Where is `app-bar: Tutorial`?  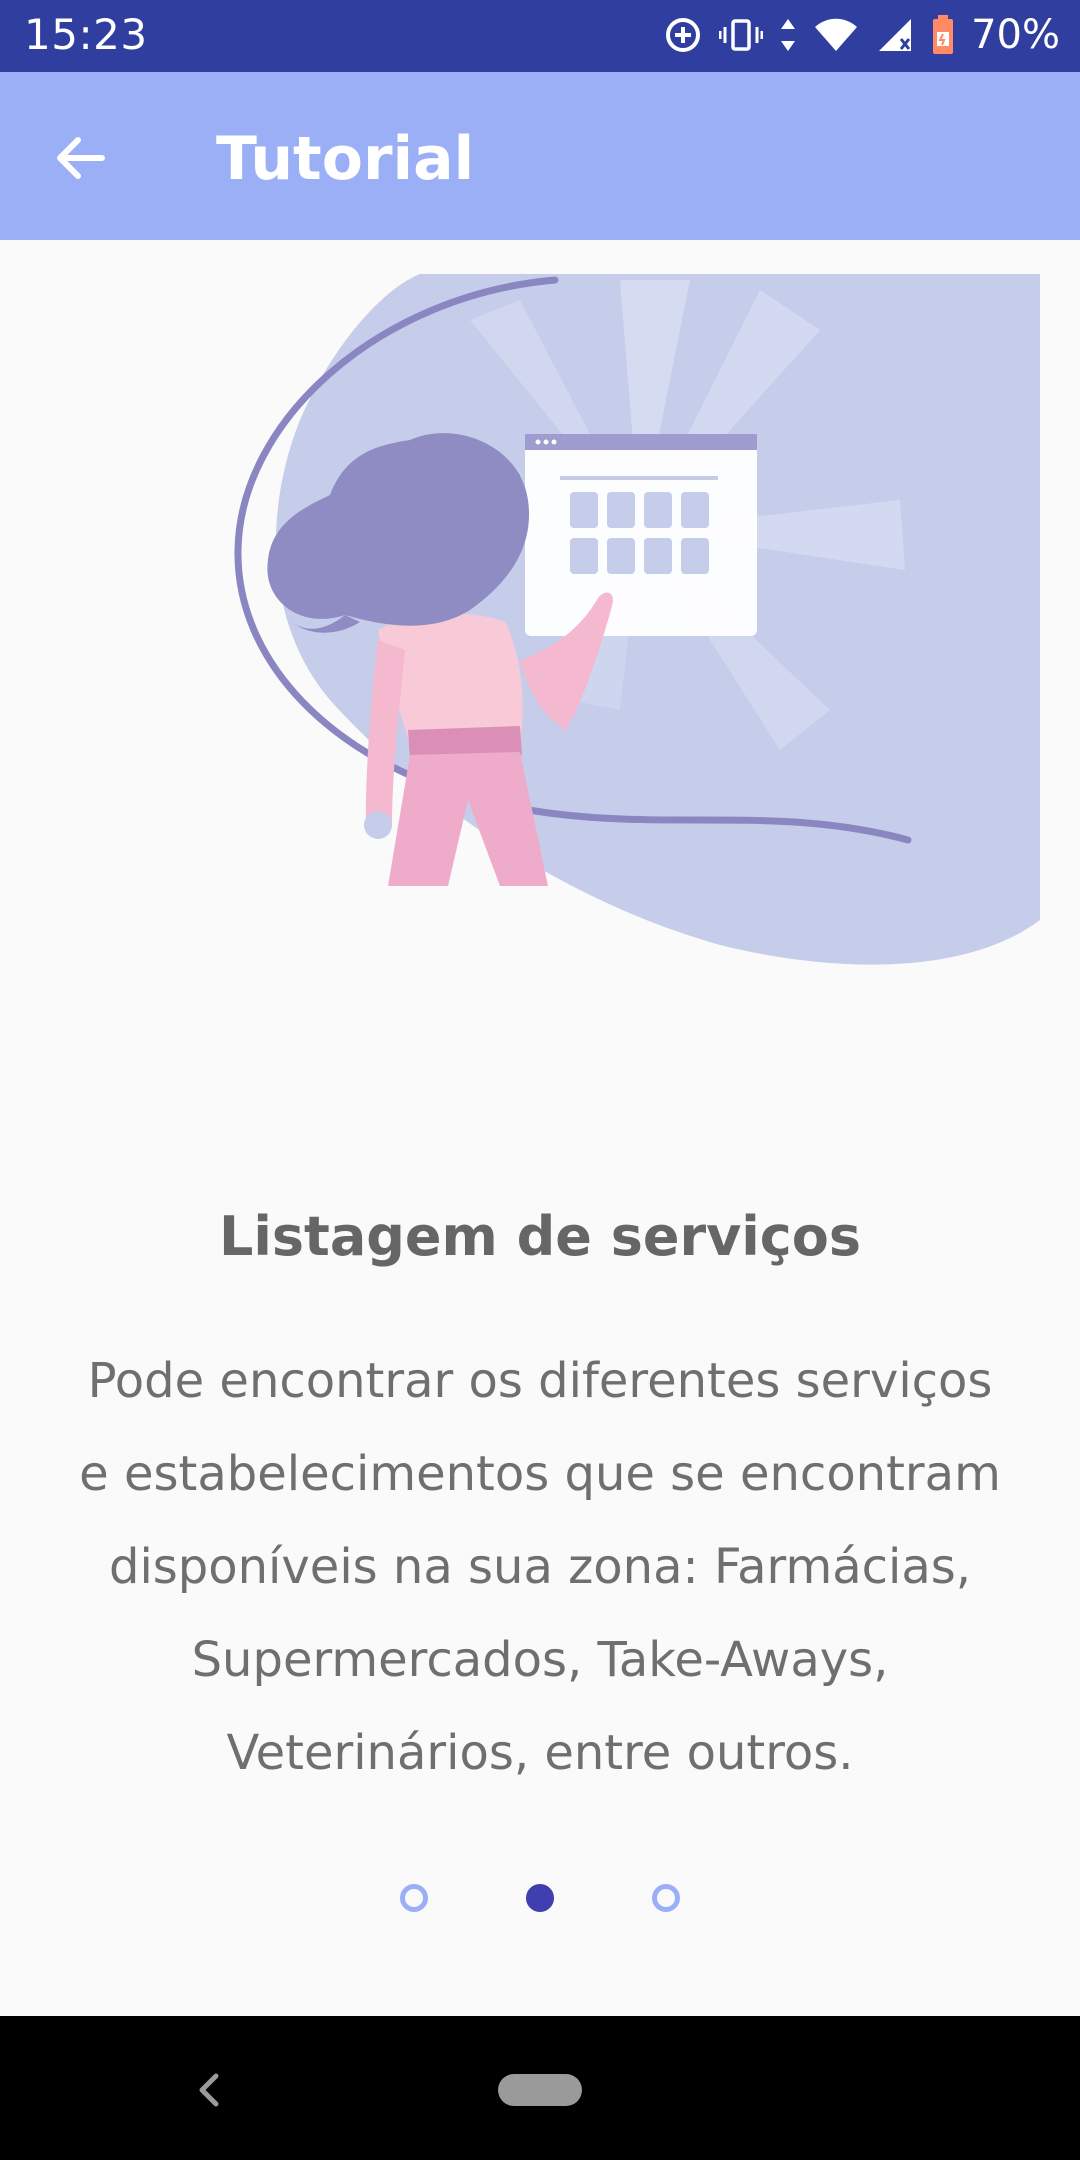
app-bar: Tutorial is located at coordinates (540, 156).